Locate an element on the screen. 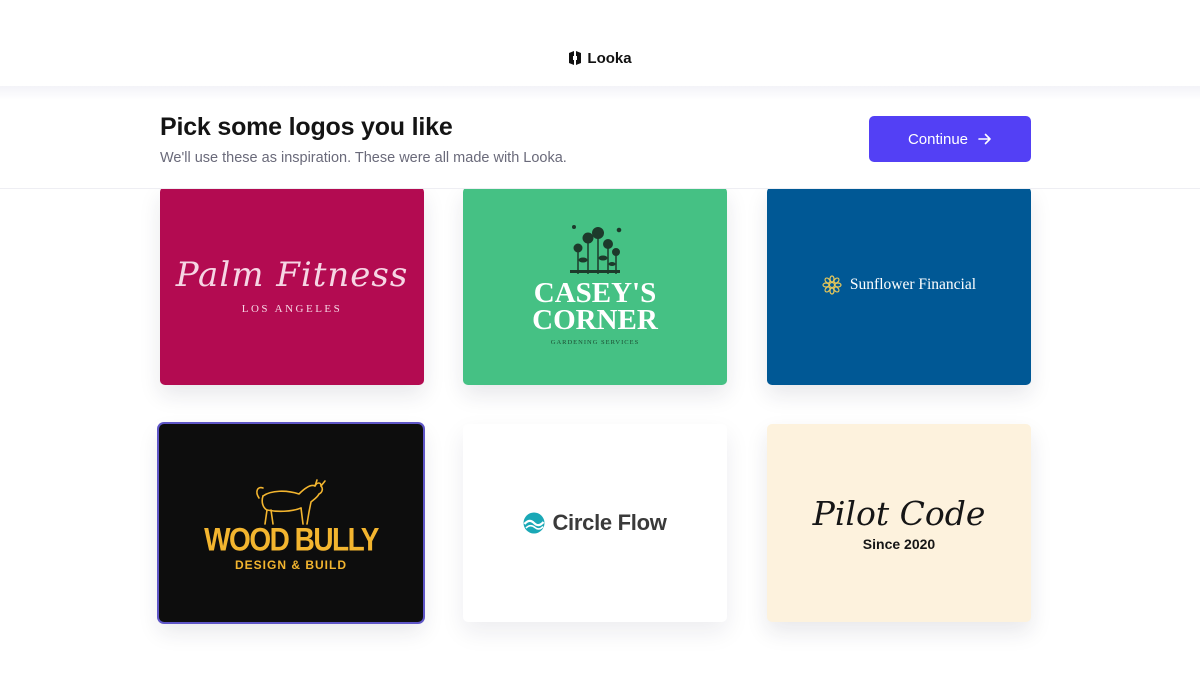 The height and width of the screenshot is (675, 1200). logo-caseys-corner: CASEY'S CORNER GARDENING SERVICES is located at coordinates (595, 286).